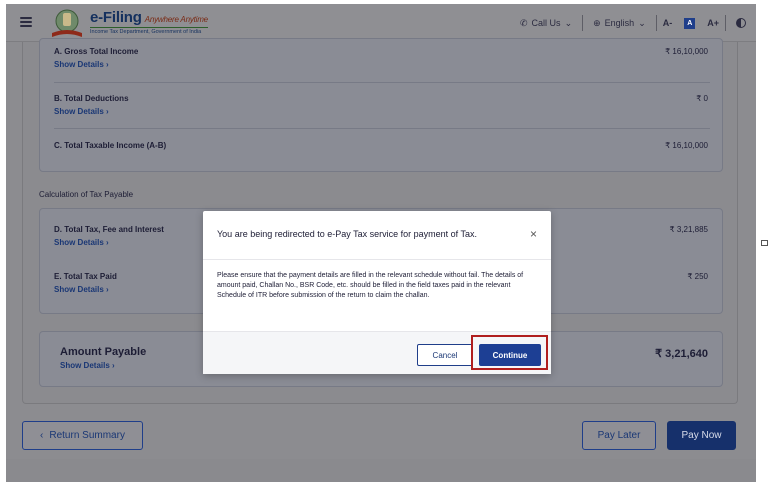 This screenshot has width=768, height=483. What do you see at coordinates (741, 23) in the screenshot?
I see `contrast-icon` at bounding box center [741, 23].